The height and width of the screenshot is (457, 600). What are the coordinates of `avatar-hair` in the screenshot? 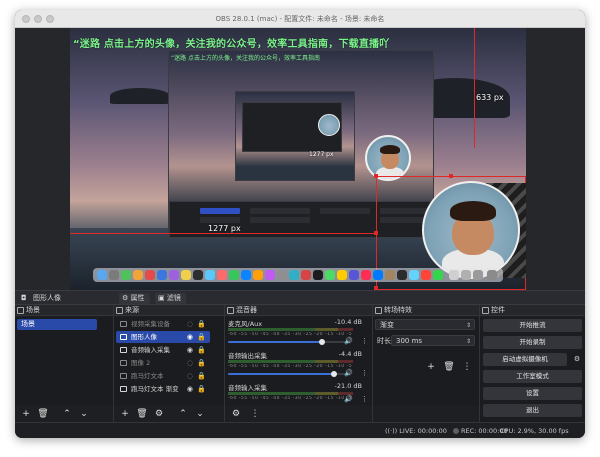 It's located at (473, 211).